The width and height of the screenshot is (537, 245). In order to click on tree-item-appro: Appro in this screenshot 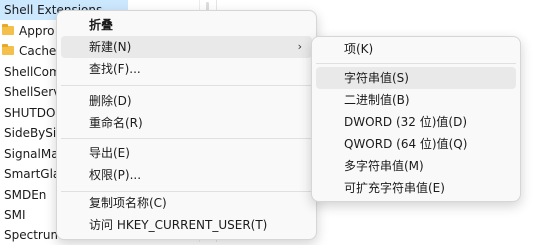, I will do `click(30, 31)`.